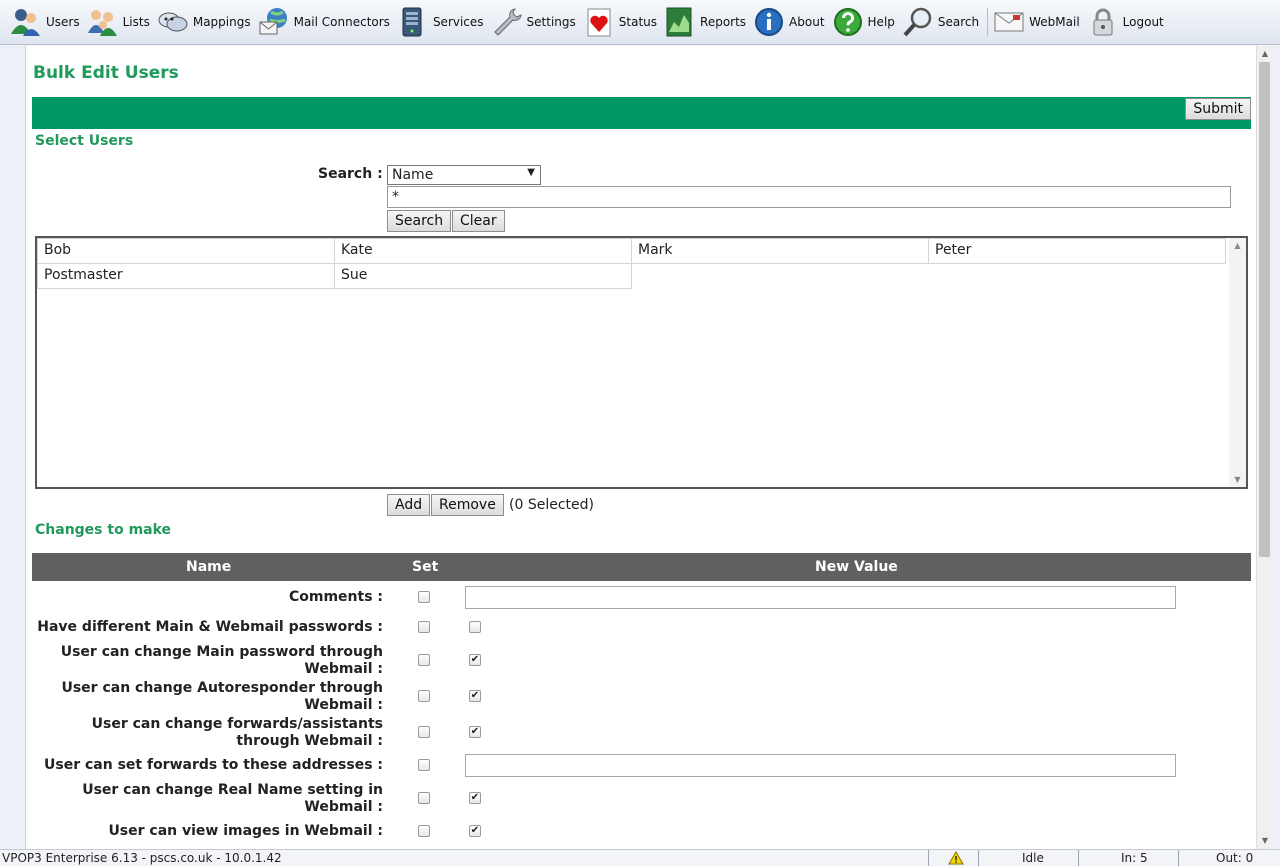  Describe the element at coordinates (467, 505) in the screenshot. I see `remove-button: Remove` at that location.